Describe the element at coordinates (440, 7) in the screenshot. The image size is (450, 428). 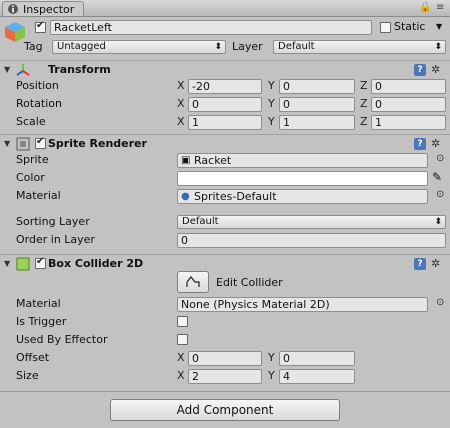
I see `menu-icon: ≡` at that location.